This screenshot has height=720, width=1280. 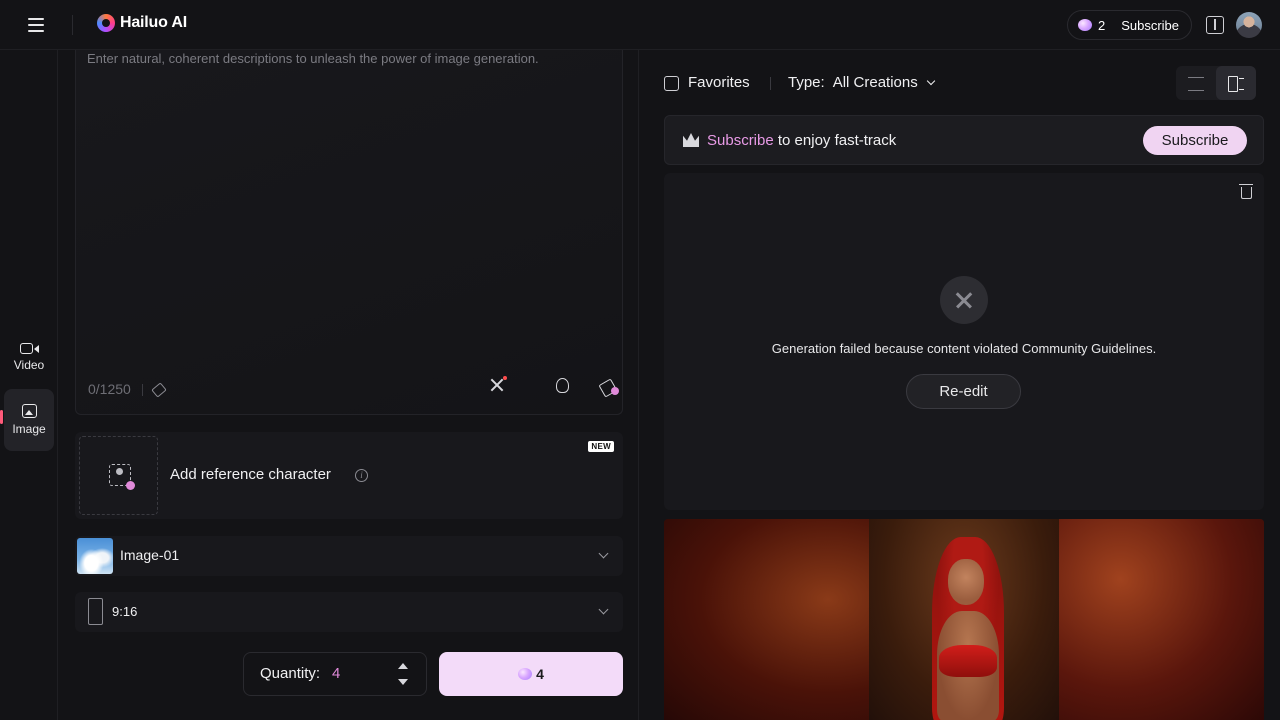 What do you see at coordinates (806, 82) in the screenshot?
I see `type-label: Type:` at bounding box center [806, 82].